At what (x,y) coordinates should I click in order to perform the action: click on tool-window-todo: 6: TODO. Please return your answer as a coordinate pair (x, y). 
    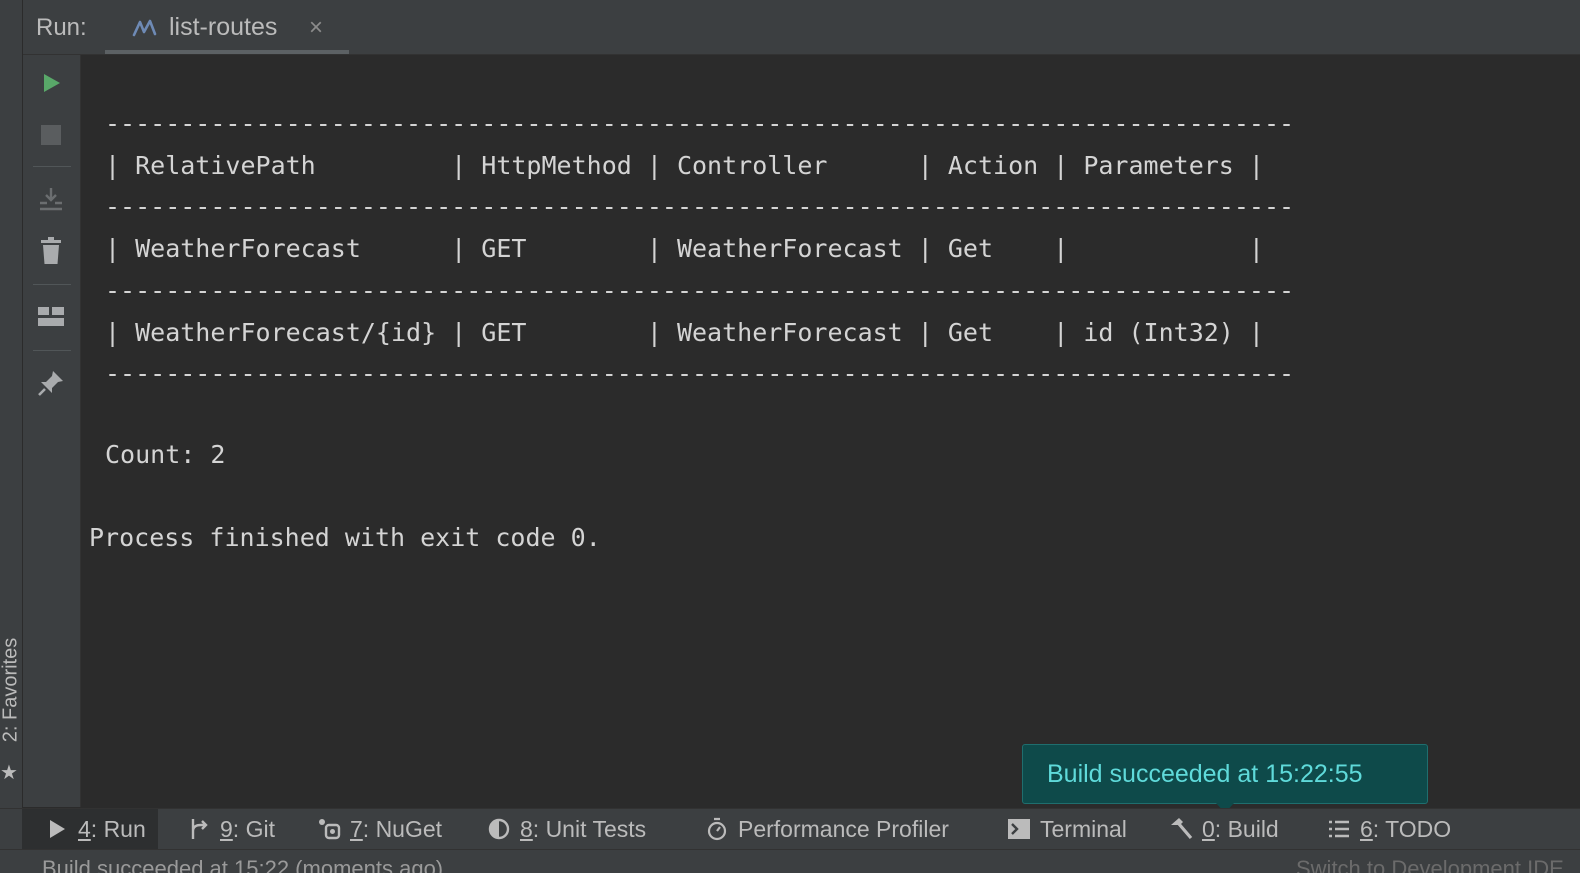
    Looking at the image, I should click on (1388, 829).